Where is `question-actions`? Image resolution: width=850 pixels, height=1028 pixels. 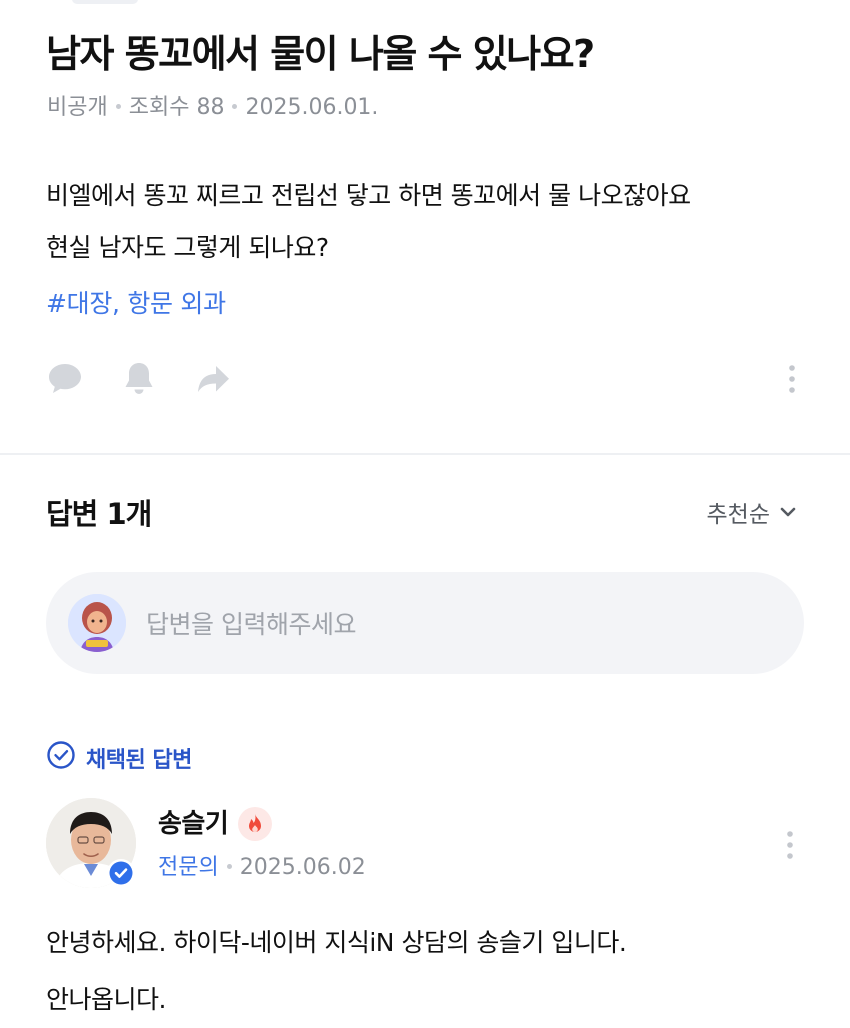 question-actions is located at coordinates (426, 380).